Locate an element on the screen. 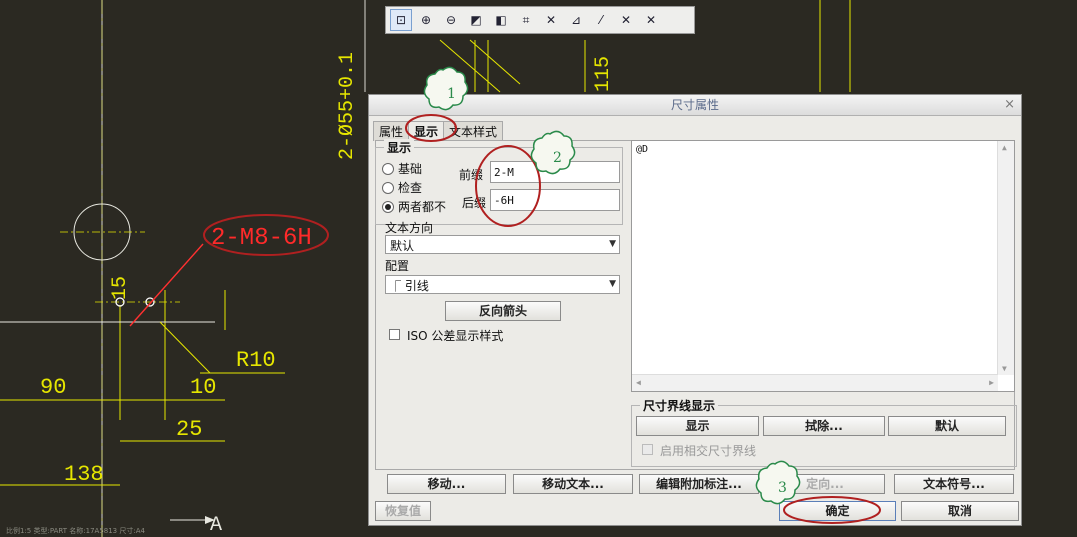  dimension-text-value: @D is located at coordinates (642, 149).